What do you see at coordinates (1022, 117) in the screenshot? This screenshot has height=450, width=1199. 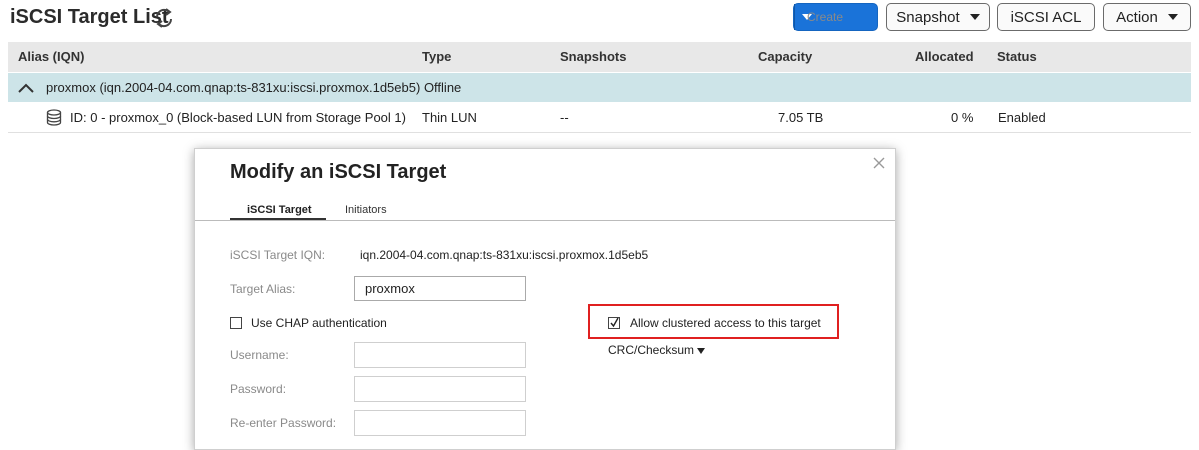 I see `lun-status: Enabled` at bounding box center [1022, 117].